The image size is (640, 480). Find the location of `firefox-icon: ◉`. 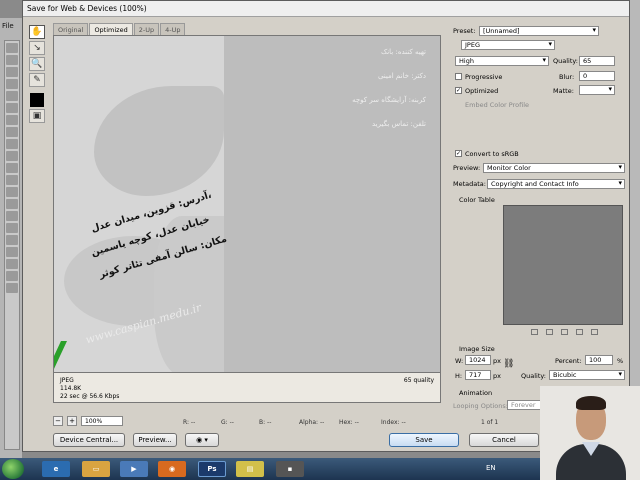

firefox-icon: ◉ is located at coordinates (172, 469).